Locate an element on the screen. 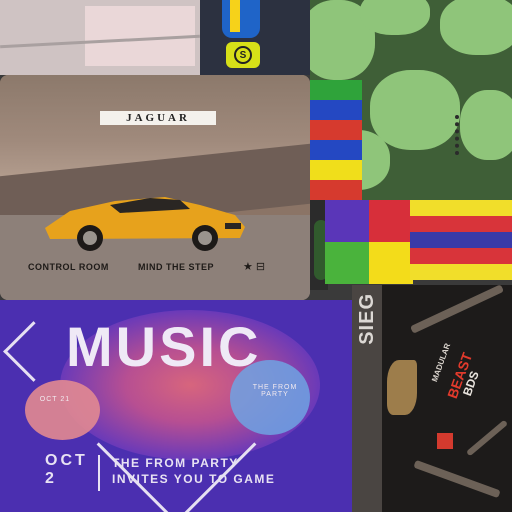 This screenshot has height=512, width=512. shirt-text-1: MADULAR is located at coordinates (441, 363).